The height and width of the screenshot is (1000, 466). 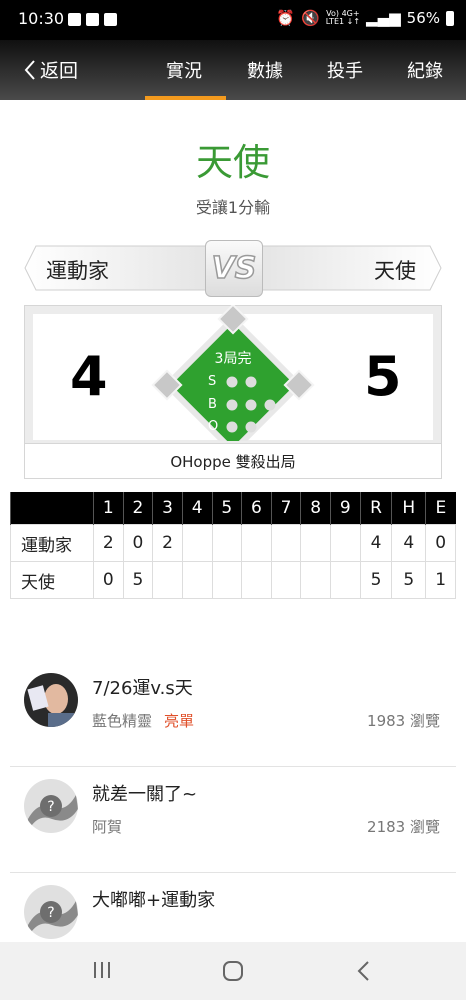 What do you see at coordinates (226, 508) in the screenshot?
I see `header-cell: 5` at bounding box center [226, 508].